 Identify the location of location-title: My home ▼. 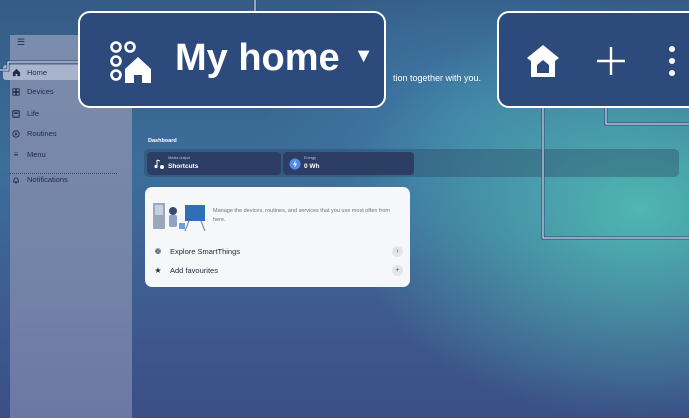
(274, 58).